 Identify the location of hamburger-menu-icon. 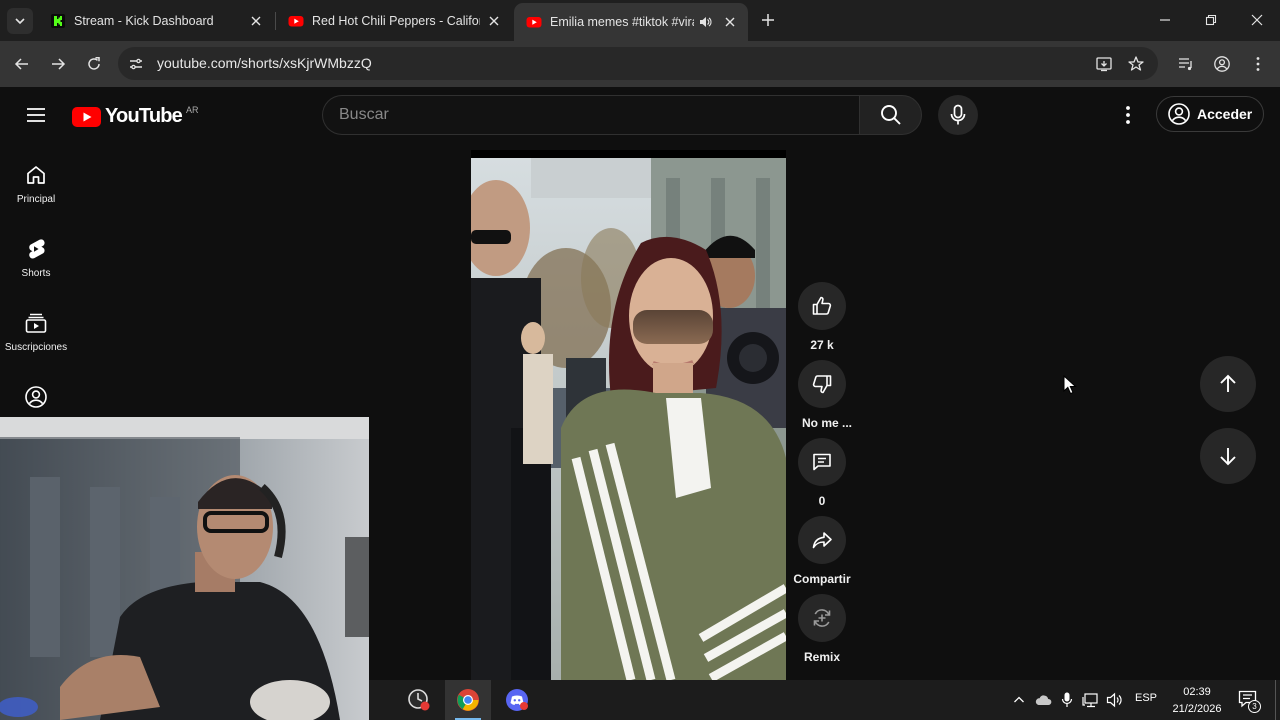
(36, 115).